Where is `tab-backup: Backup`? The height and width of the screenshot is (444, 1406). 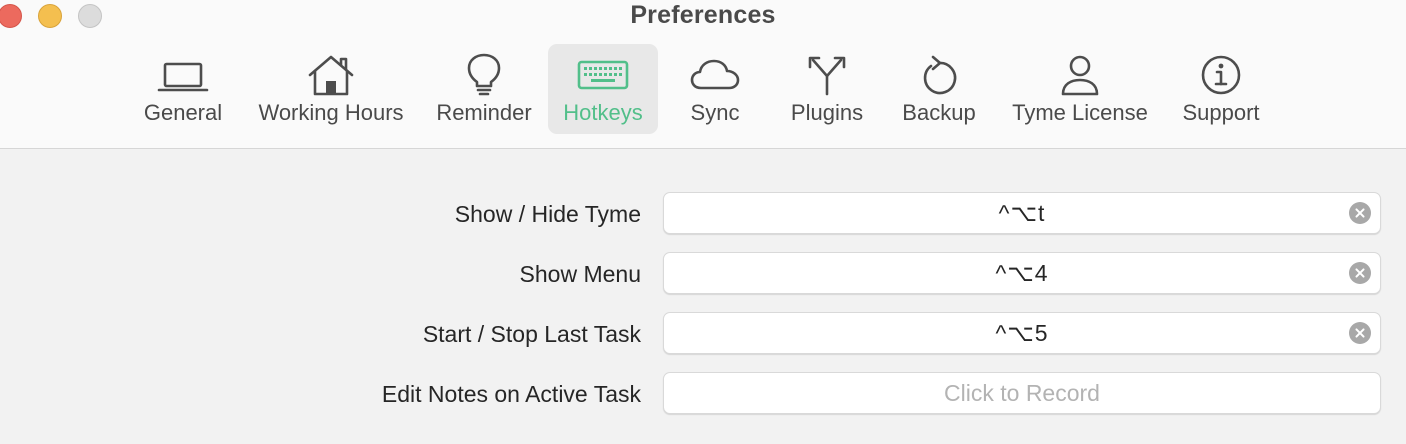
tab-backup: Backup is located at coordinates (939, 89).